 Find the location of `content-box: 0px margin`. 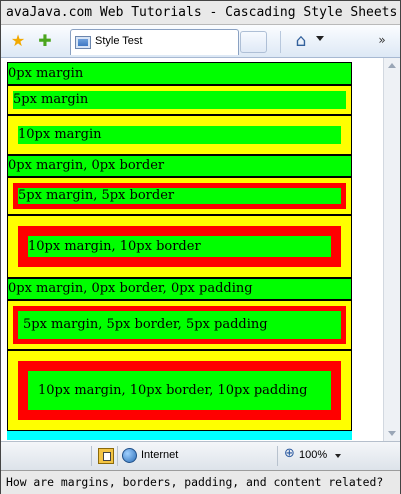

content-box: 0px margin is located at coordinates (179, 73).